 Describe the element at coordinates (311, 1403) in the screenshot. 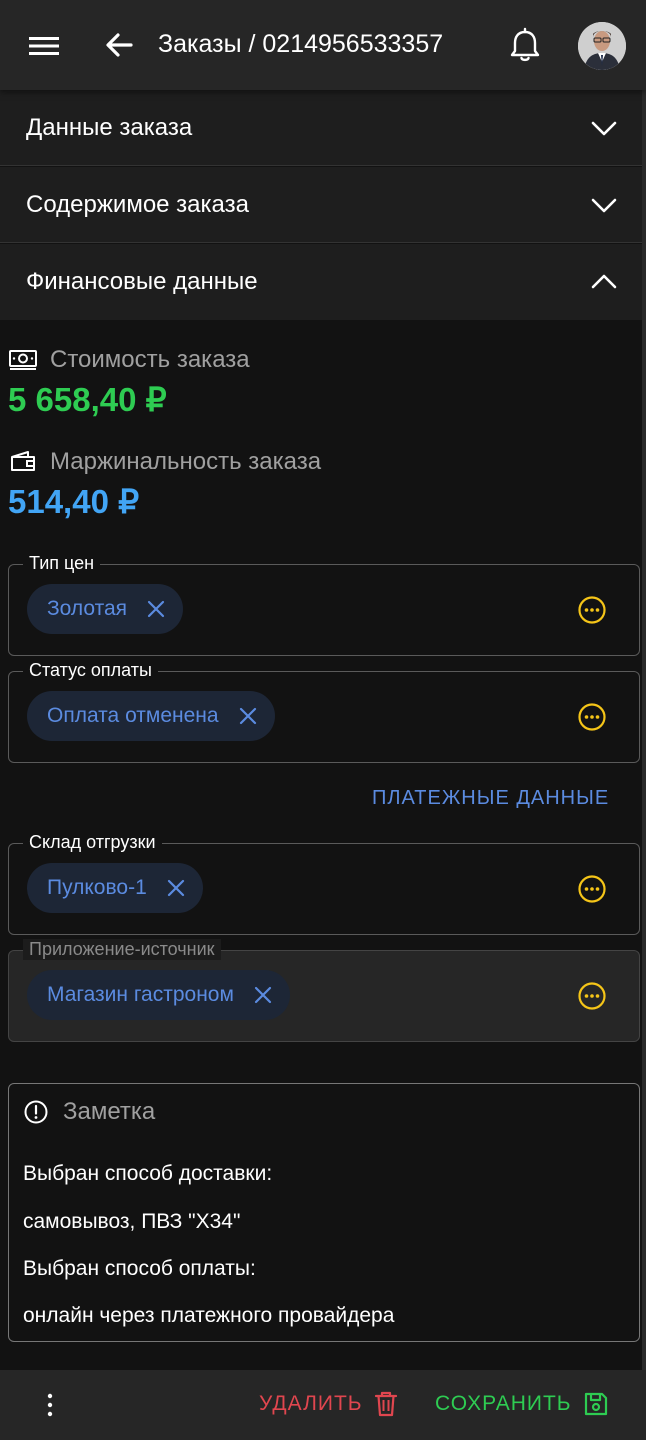

I see `delete-button-label: УДАЛИТЬ` at that location.